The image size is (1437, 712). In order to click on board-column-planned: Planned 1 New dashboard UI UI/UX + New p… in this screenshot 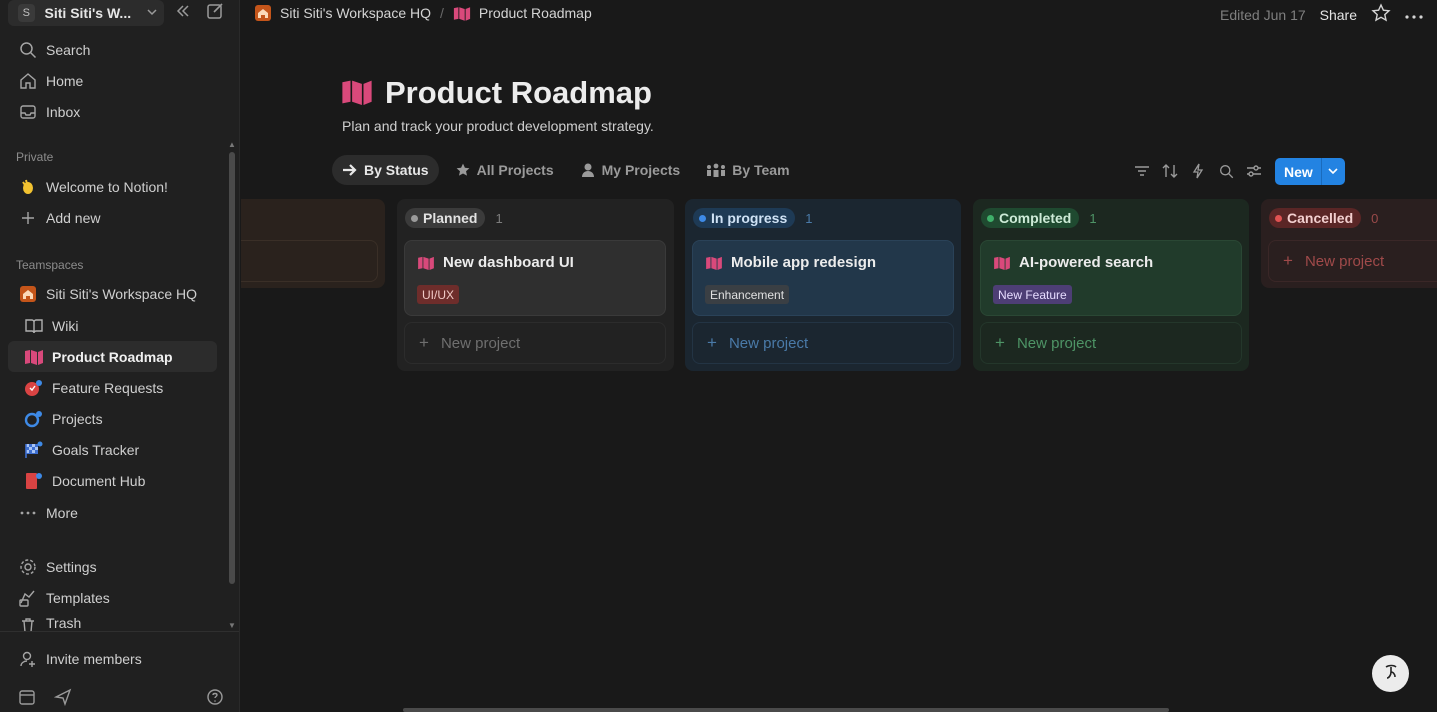, I will do `click(535, 285)`.